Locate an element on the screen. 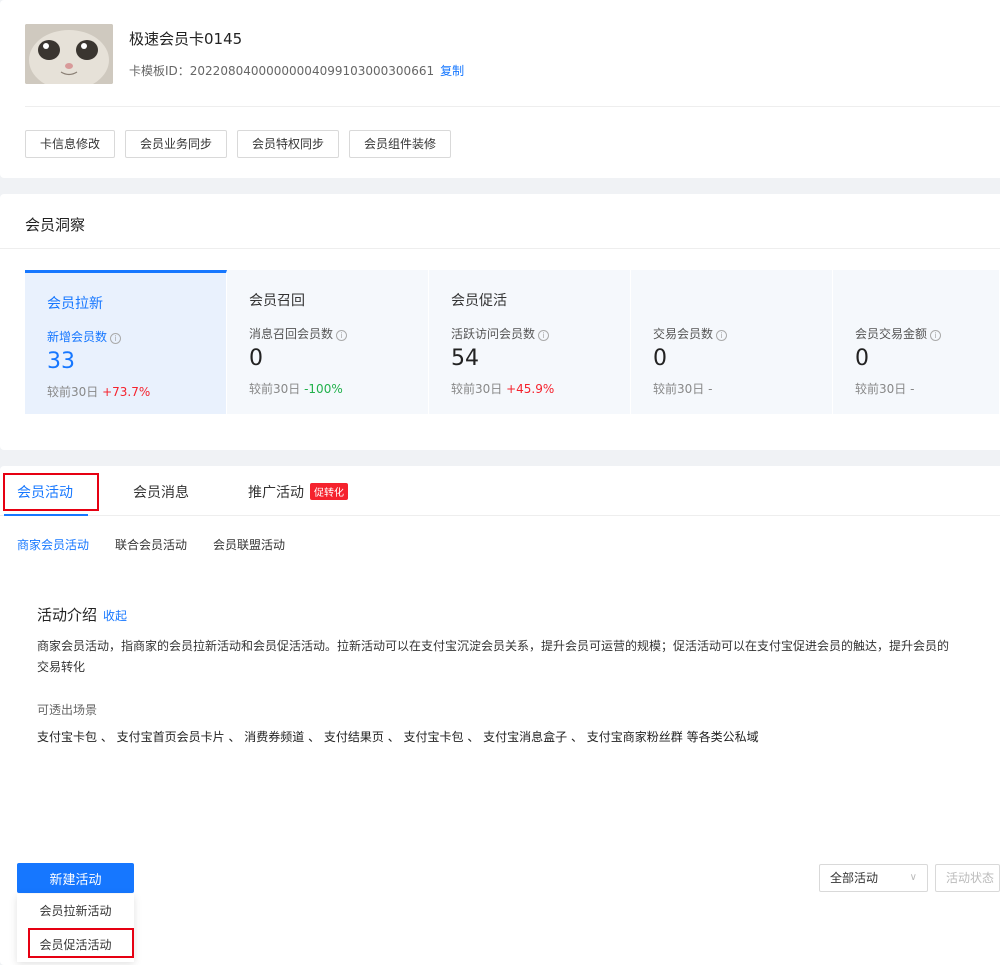 The image size is (1000, 965). promo-badge: 促转化 is located at coordinates (329, 491).